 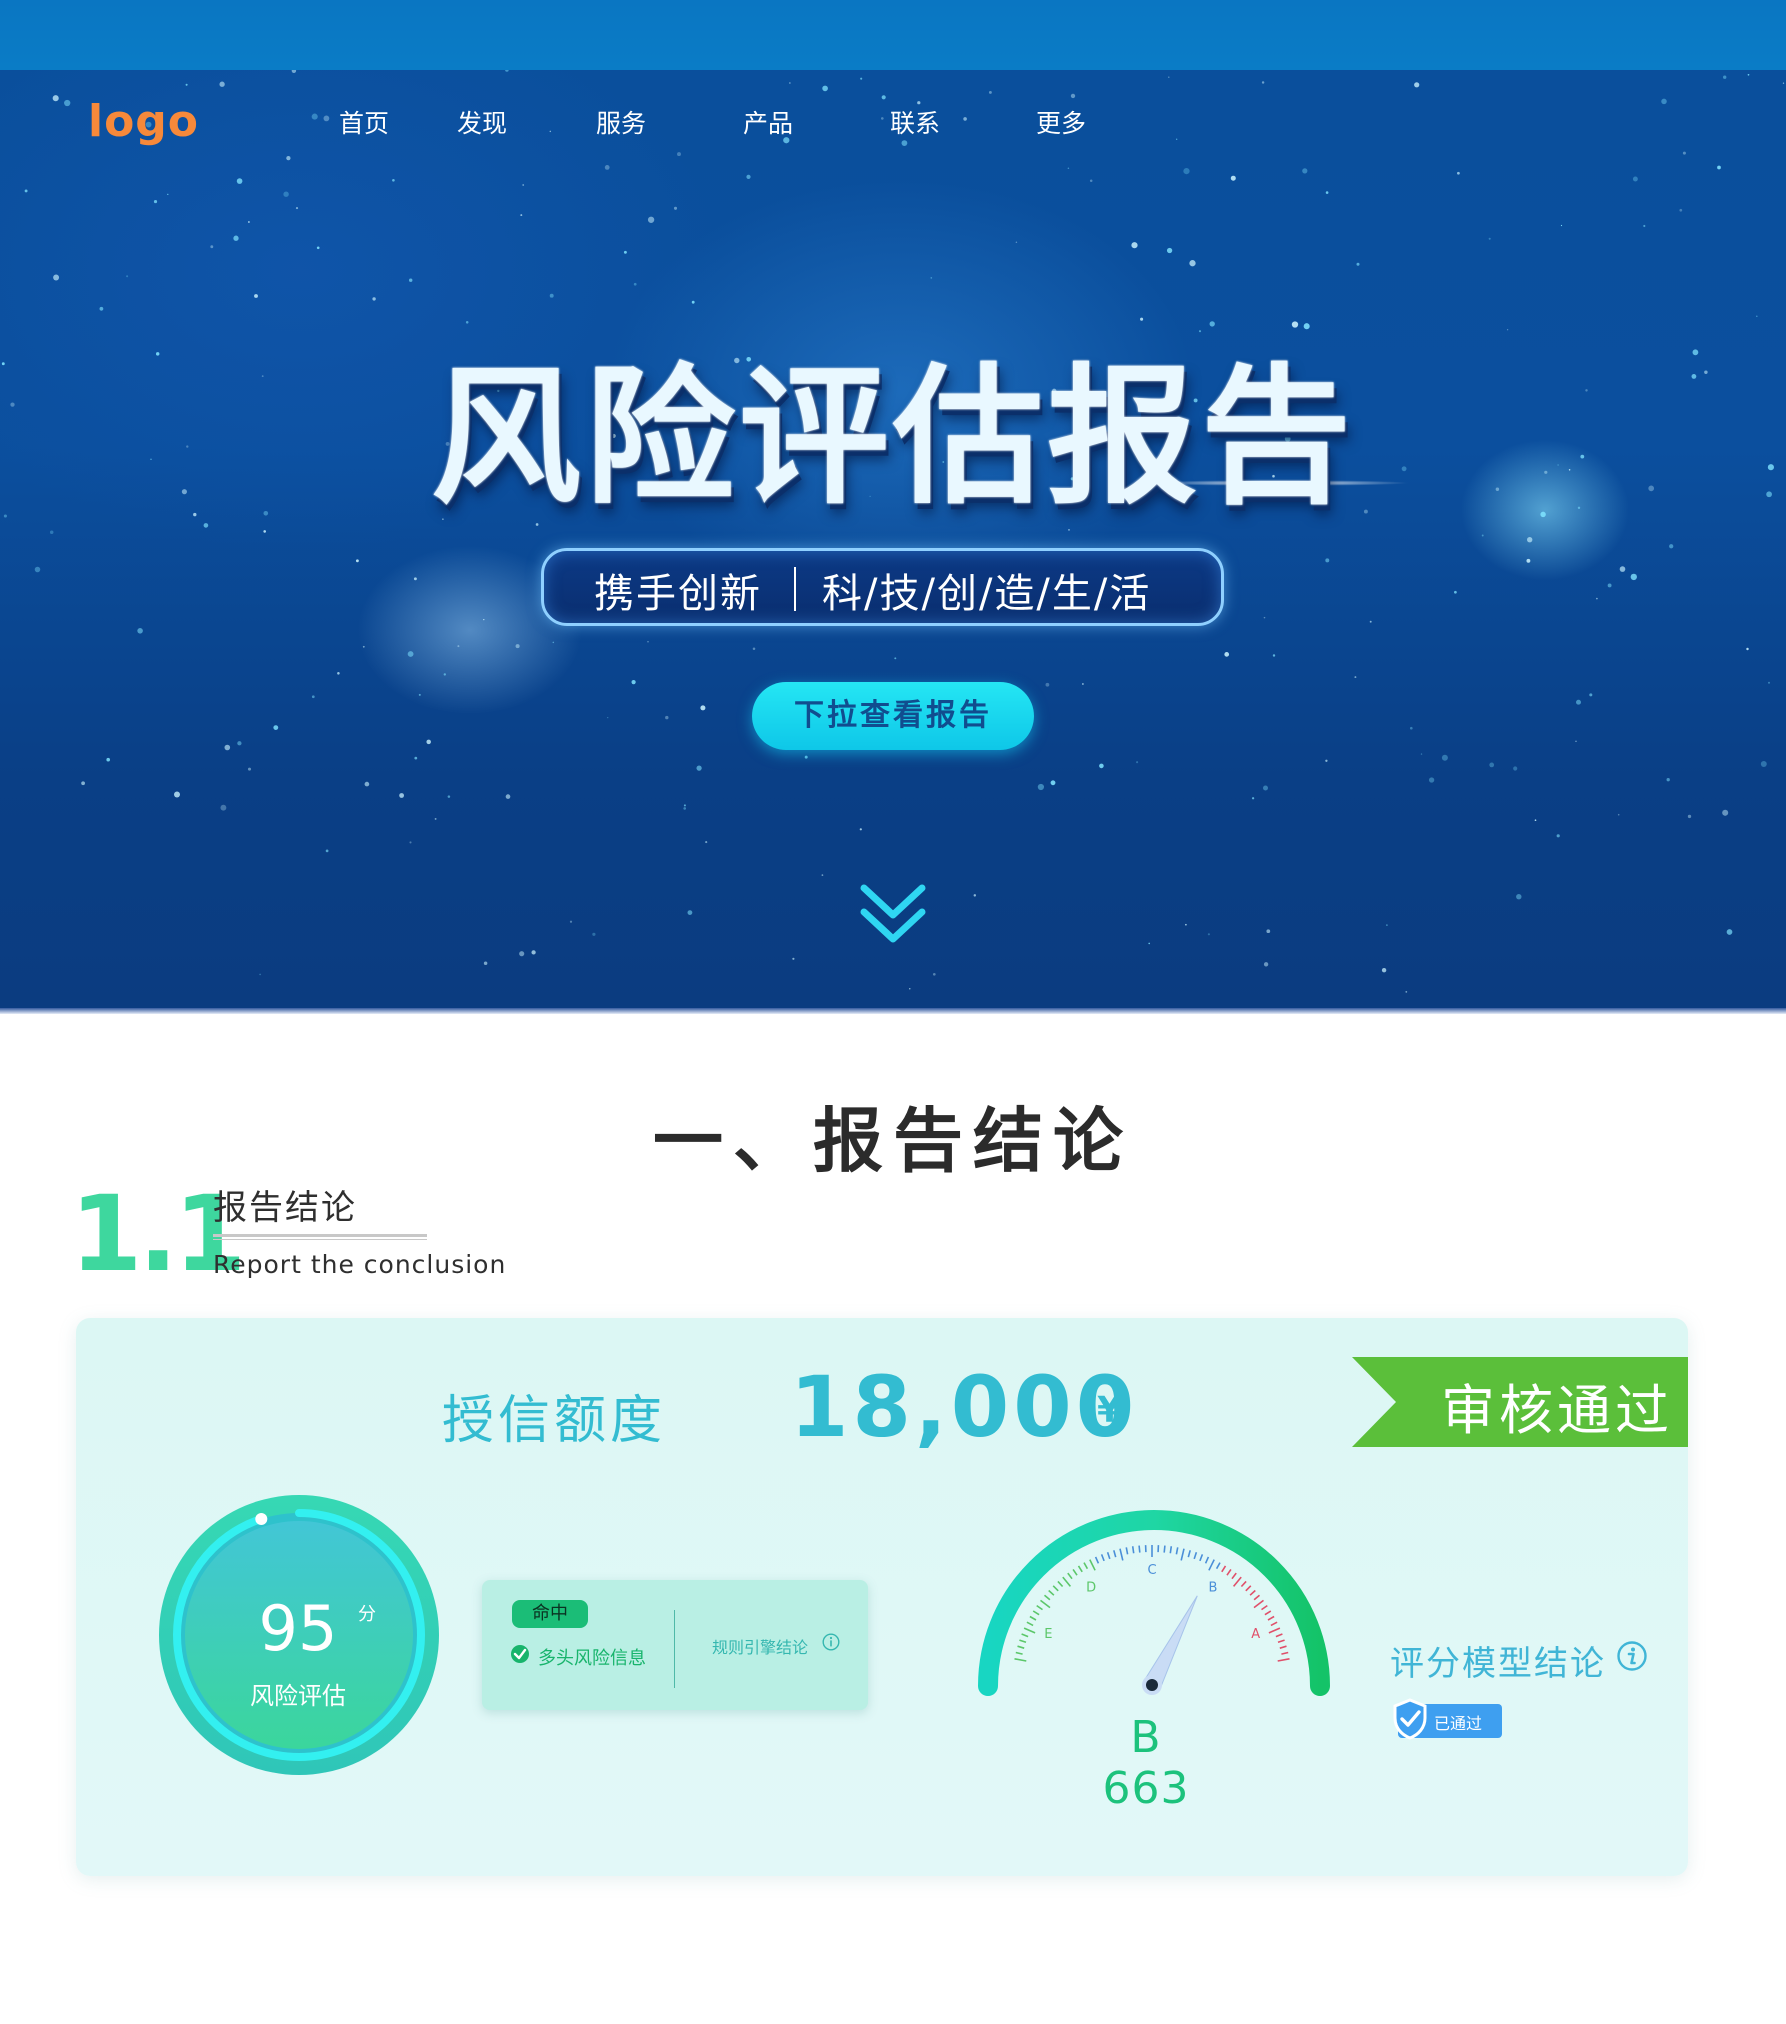 What do you see at coordinates (893, 716) in the screenshot?
I see `view-report-button: 下拉查看报告` at bounding box center [893, 716].